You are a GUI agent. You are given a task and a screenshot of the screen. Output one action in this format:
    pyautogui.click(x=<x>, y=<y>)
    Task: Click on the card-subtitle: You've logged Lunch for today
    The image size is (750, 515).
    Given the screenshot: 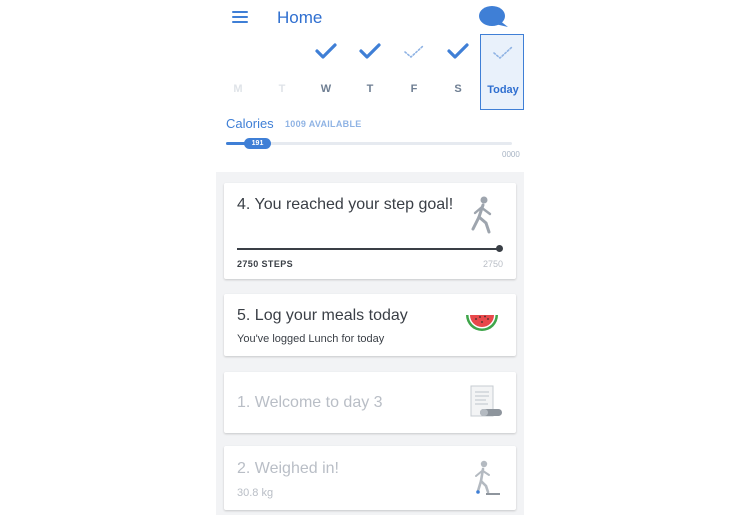 What is the action you would take?
    pyautogui.click(x=311, y=339)
    